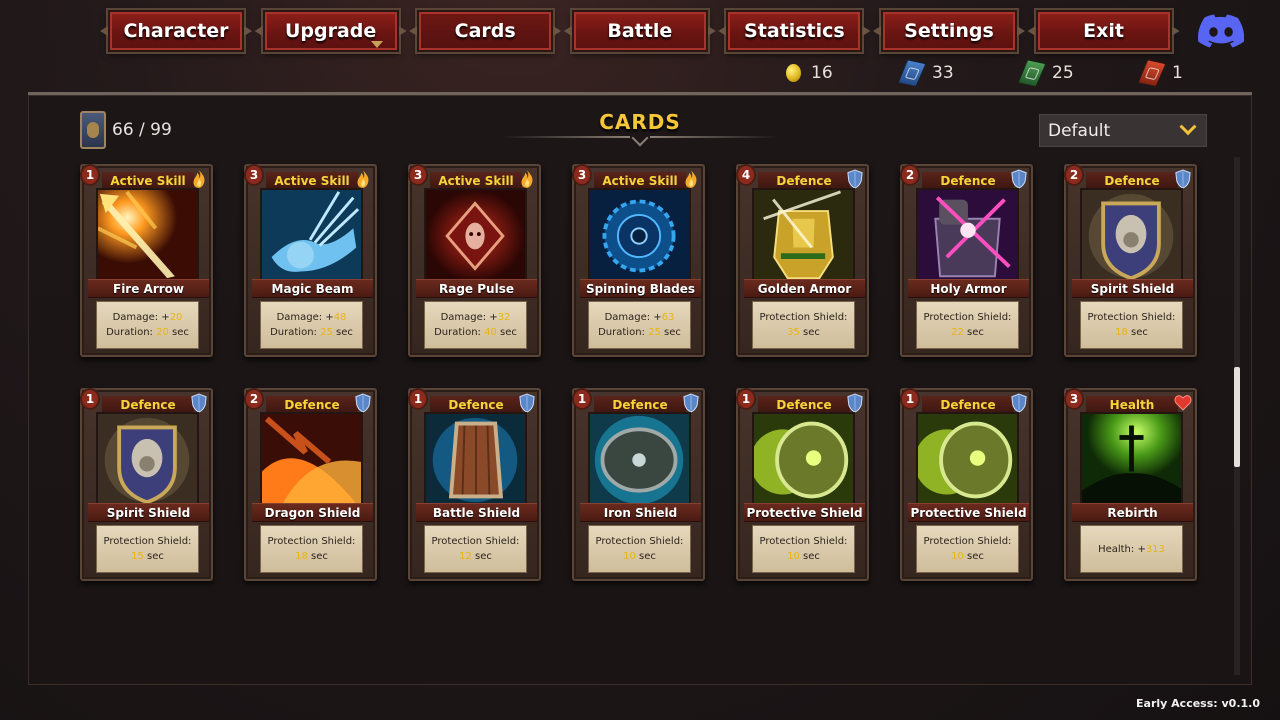 This screenshot has height=720, width=1280. I want to click on stat-value: 25, so click(326, 332).